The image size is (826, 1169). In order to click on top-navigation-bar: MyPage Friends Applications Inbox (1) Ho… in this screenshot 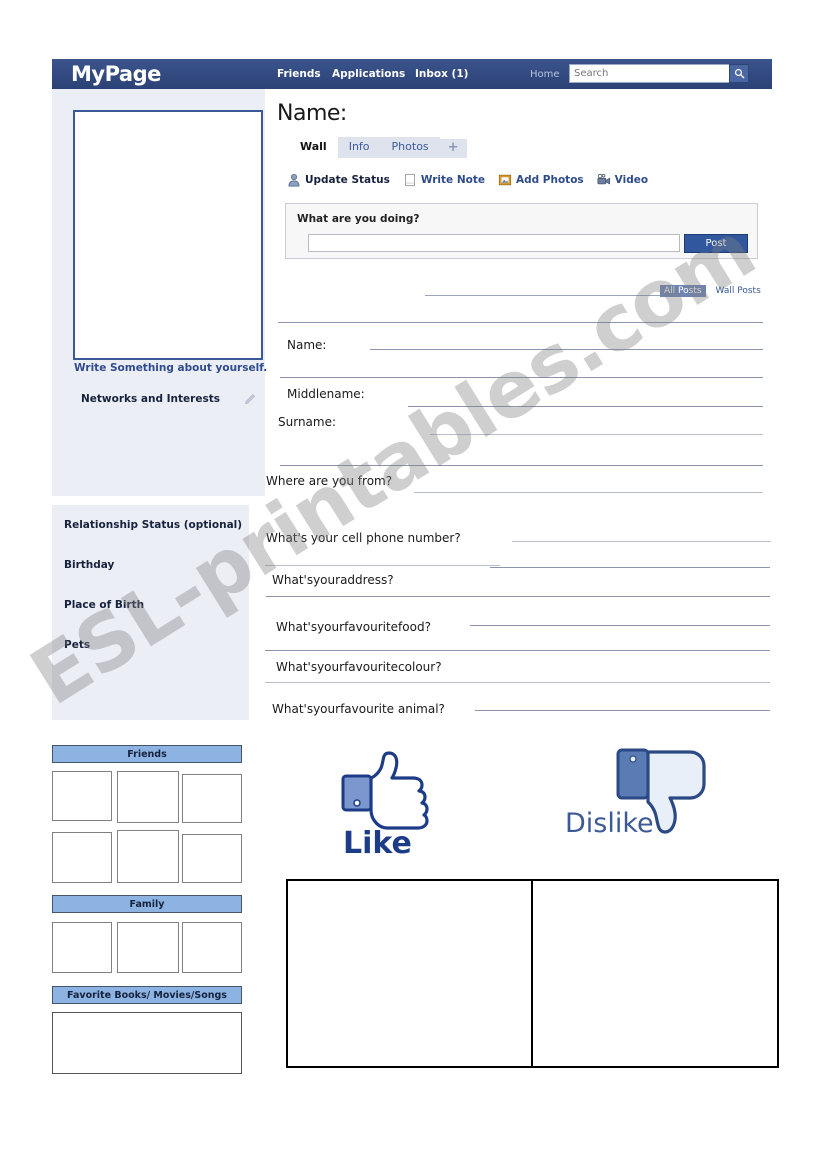, I will do `click(412, 74)`.